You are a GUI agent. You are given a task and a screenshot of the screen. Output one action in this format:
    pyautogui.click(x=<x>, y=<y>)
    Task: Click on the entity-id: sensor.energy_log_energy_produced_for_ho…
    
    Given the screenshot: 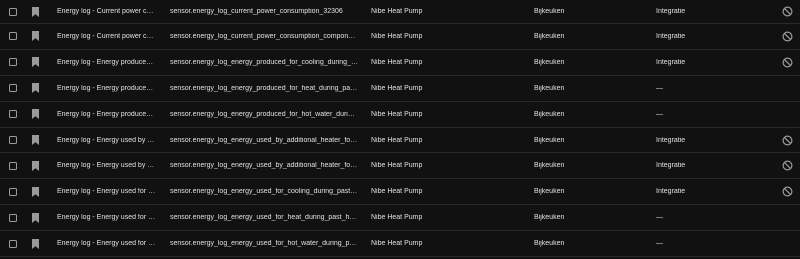 What is the action you would take?
    pyautogui.click(x=264, y=114)
    